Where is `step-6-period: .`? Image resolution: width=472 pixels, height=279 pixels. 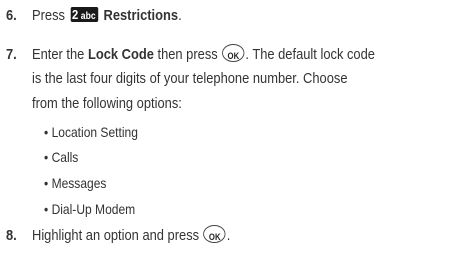 step-6-period: . is located at coordinates (180, 15).